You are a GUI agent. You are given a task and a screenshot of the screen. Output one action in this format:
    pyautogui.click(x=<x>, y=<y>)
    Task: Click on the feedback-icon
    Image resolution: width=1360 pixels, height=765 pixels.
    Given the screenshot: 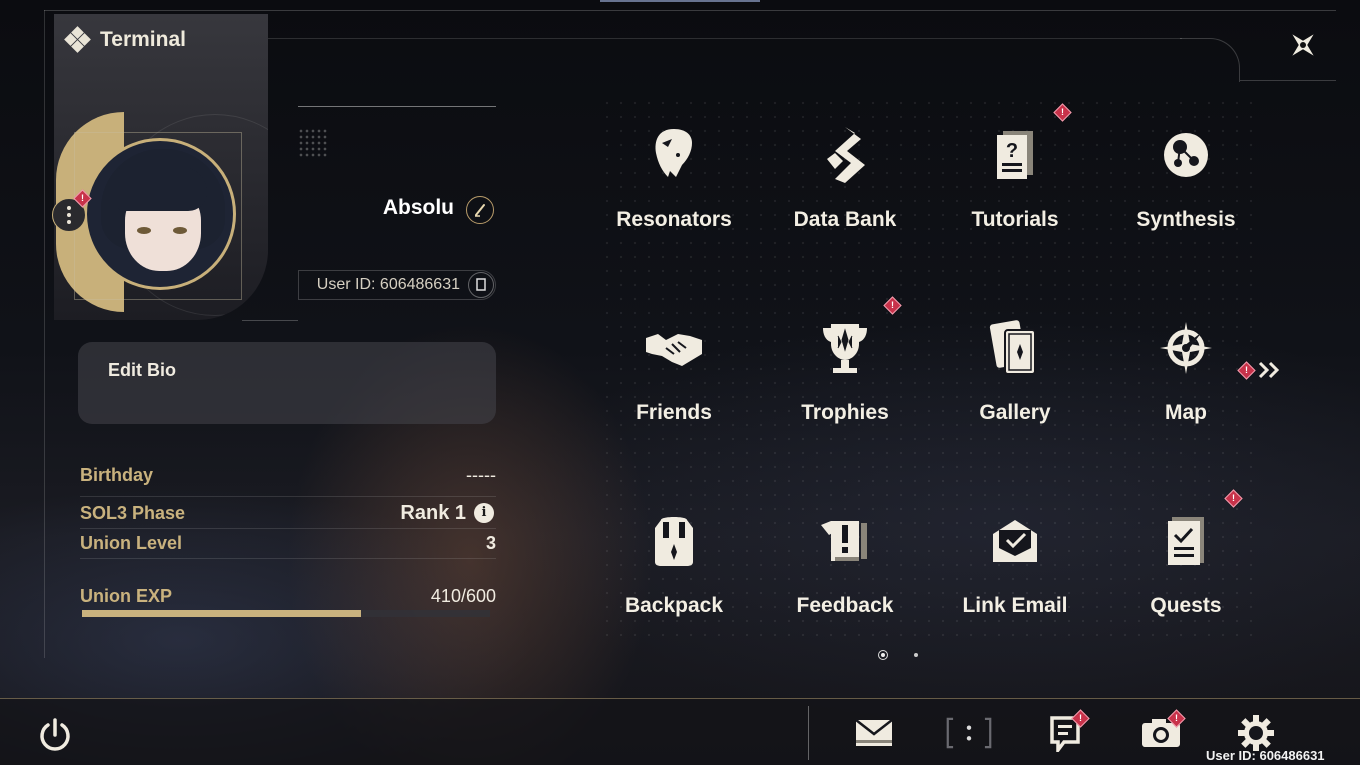 What is the action you would take?
    pyautogui.click(x=845, y=541)
    